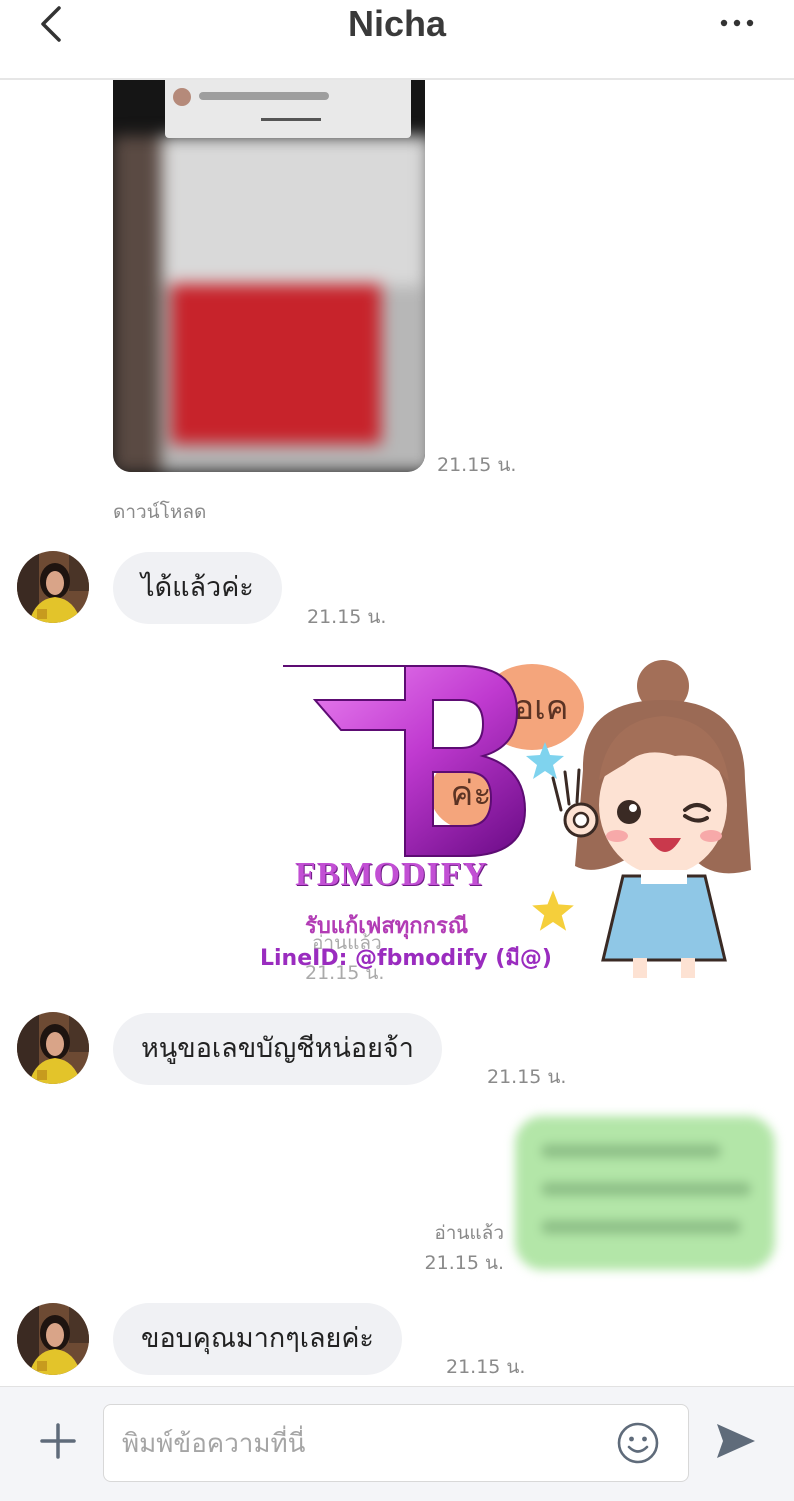 Image resolution: width=794 pixels, height=1501 pixels. Describe the element at coordinates (406, 958) in the screenshot. I see `watermark-contact: LineID: @fbmodify (มี@)` at that location.